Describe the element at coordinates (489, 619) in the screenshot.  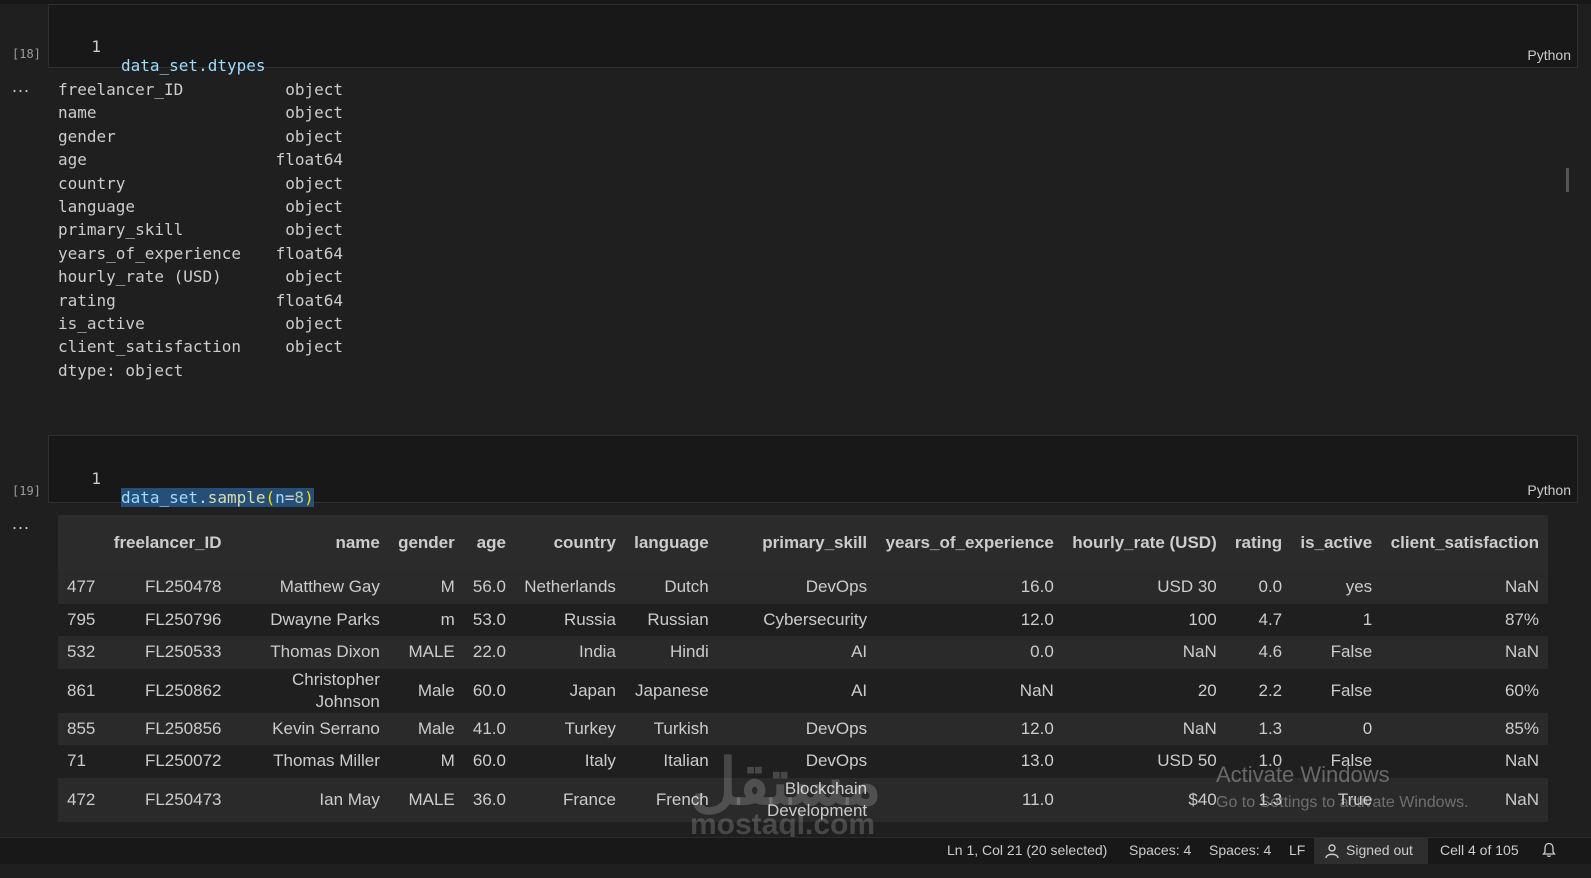
I see `table-cell: 53.0` at that location.